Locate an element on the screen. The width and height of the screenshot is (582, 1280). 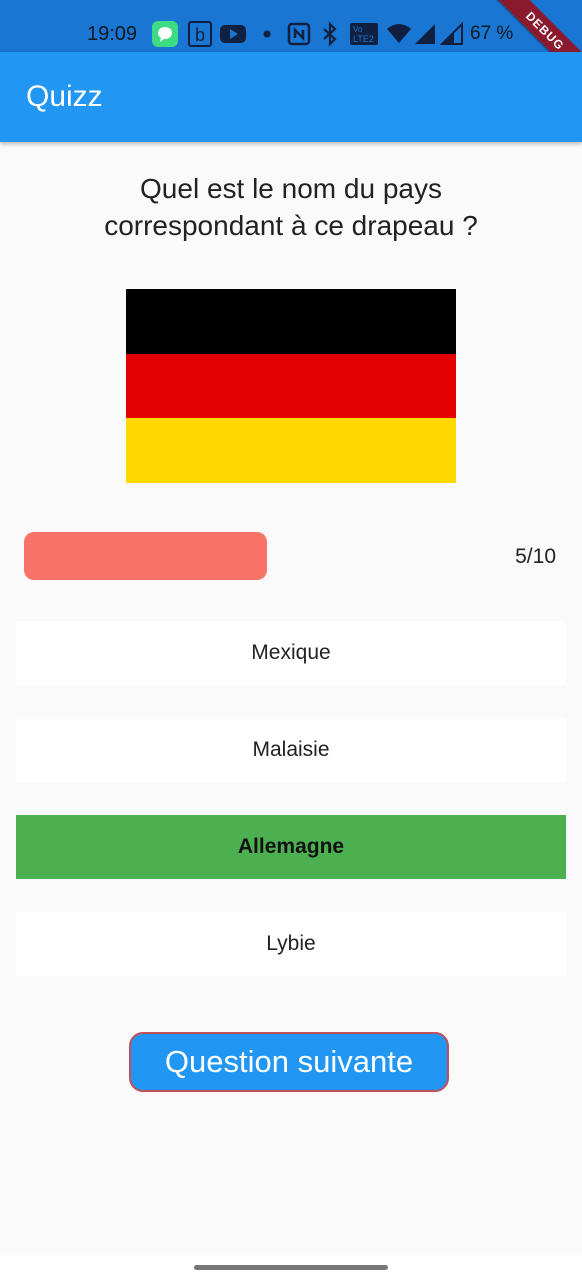
status-bar: 19:09 b Vo LTE2 67 % is located at coordinates (291, 26).